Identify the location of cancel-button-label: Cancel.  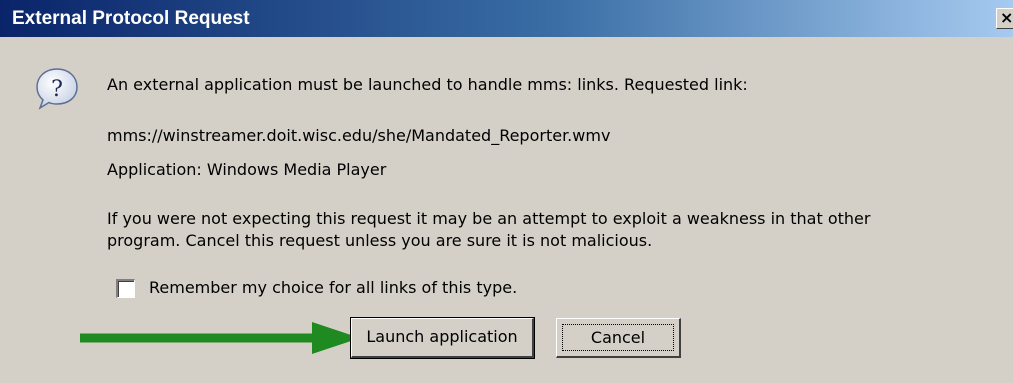
(618, 337).